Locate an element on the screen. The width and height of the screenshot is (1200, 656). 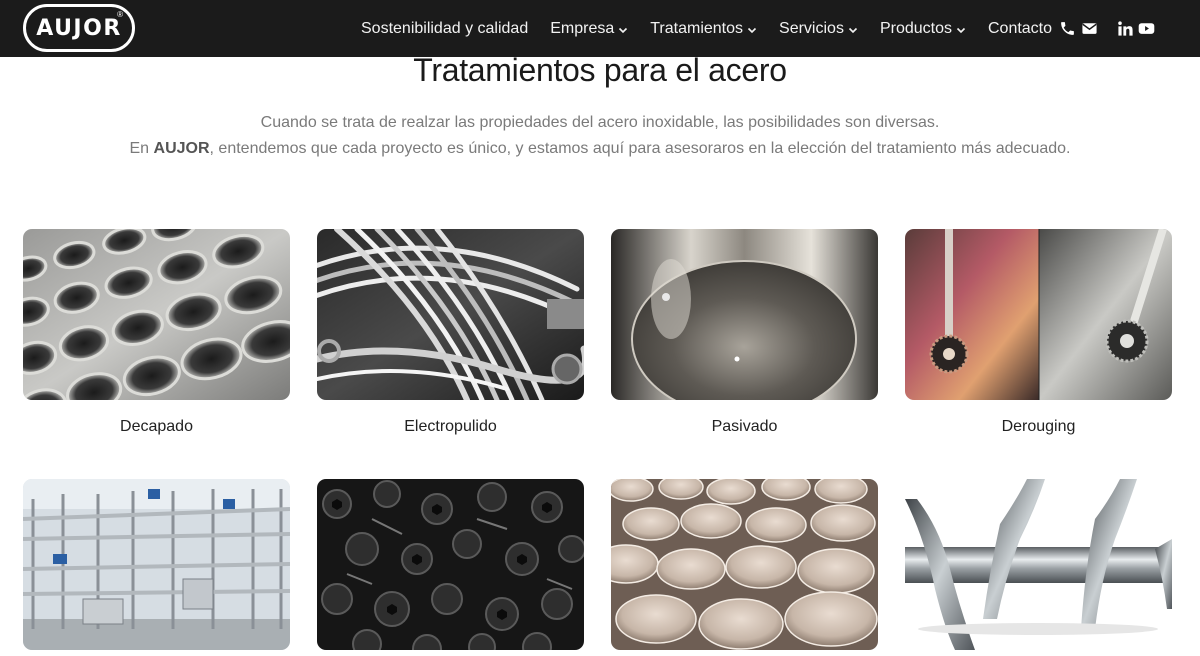
treatment-label: Pasivado is located at coordinates (744, 426).